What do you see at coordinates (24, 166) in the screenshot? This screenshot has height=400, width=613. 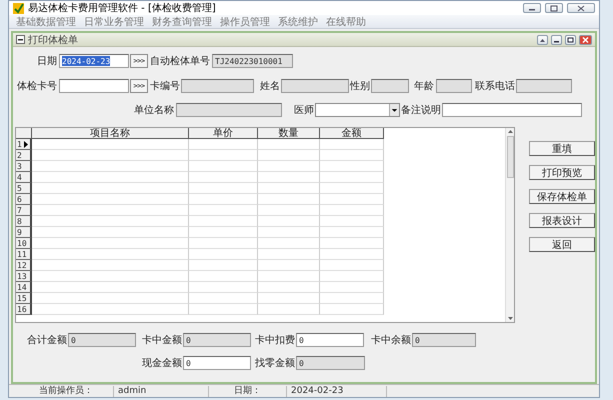 I see `row-header: 3` at bounding box center [24, 166].